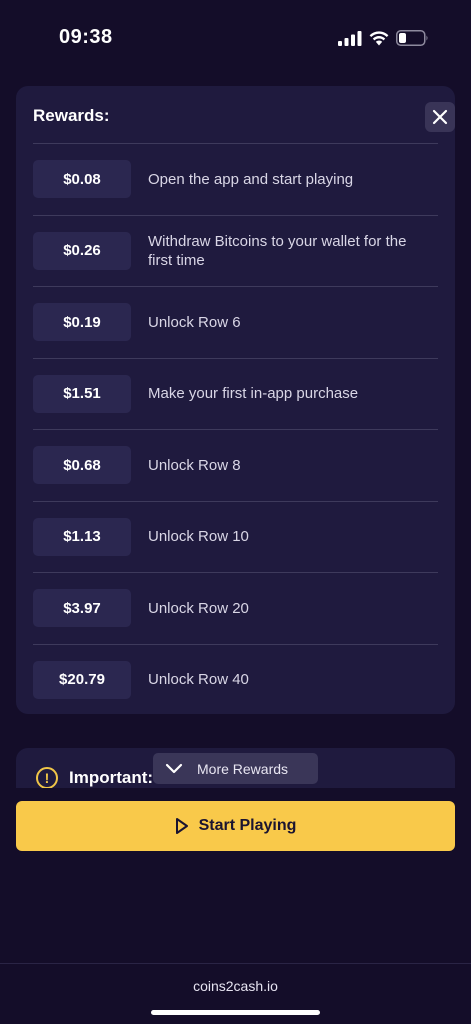 The image size is (471, 1024). What do you see at coordinates (235, 986) in the screenshot?
I see `domain-link: coins2cash.io` at bounding box center [235, 986].